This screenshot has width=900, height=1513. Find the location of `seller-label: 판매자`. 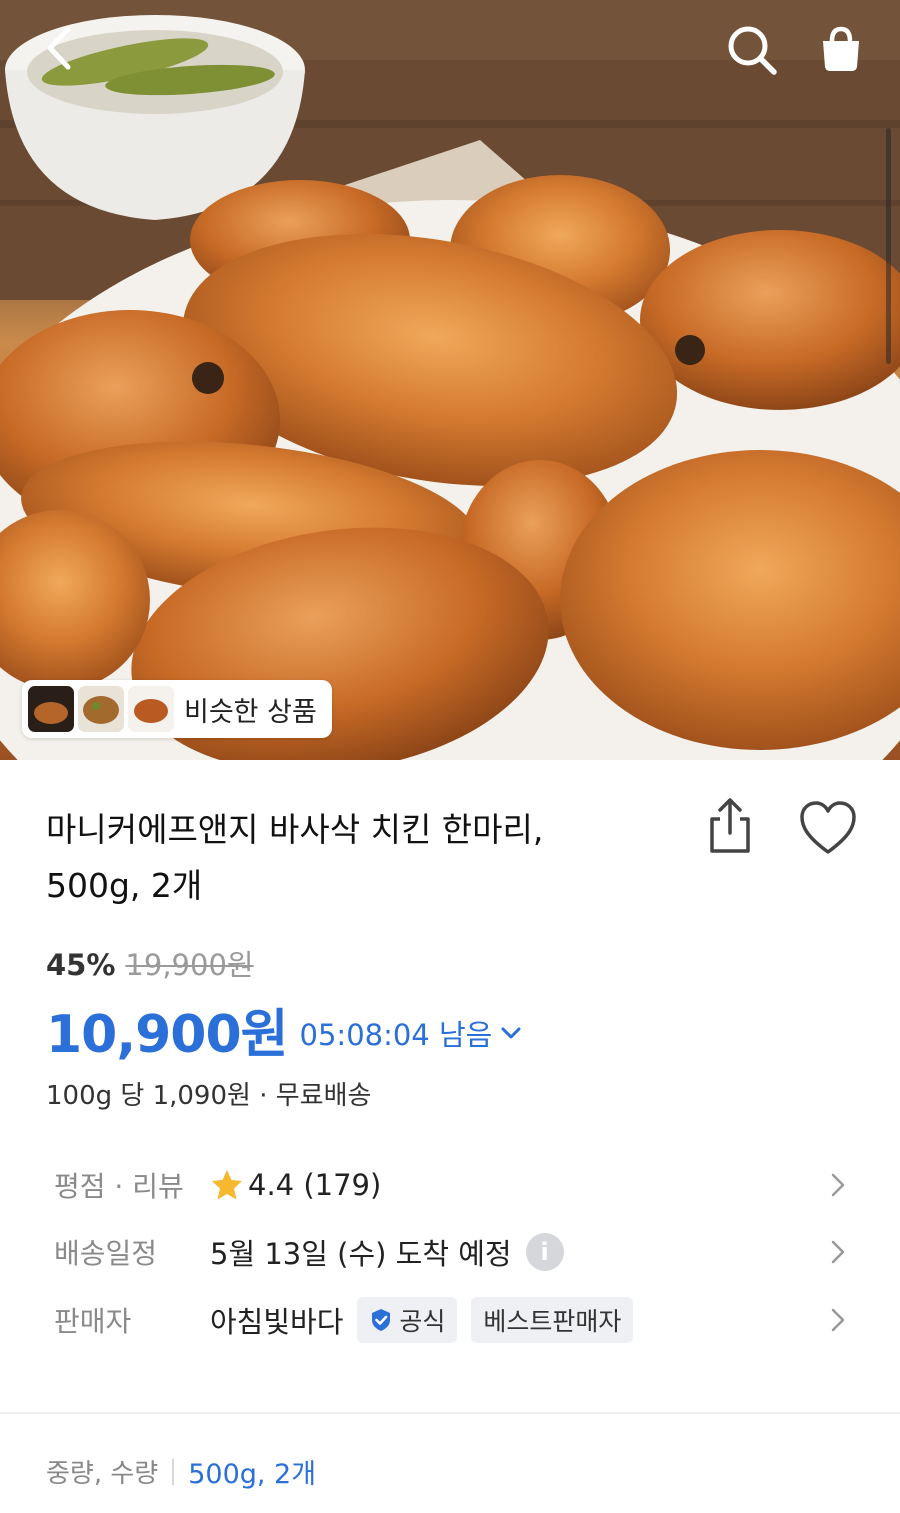

seller-label: 판매자 is located at coordinates (93, 1321).